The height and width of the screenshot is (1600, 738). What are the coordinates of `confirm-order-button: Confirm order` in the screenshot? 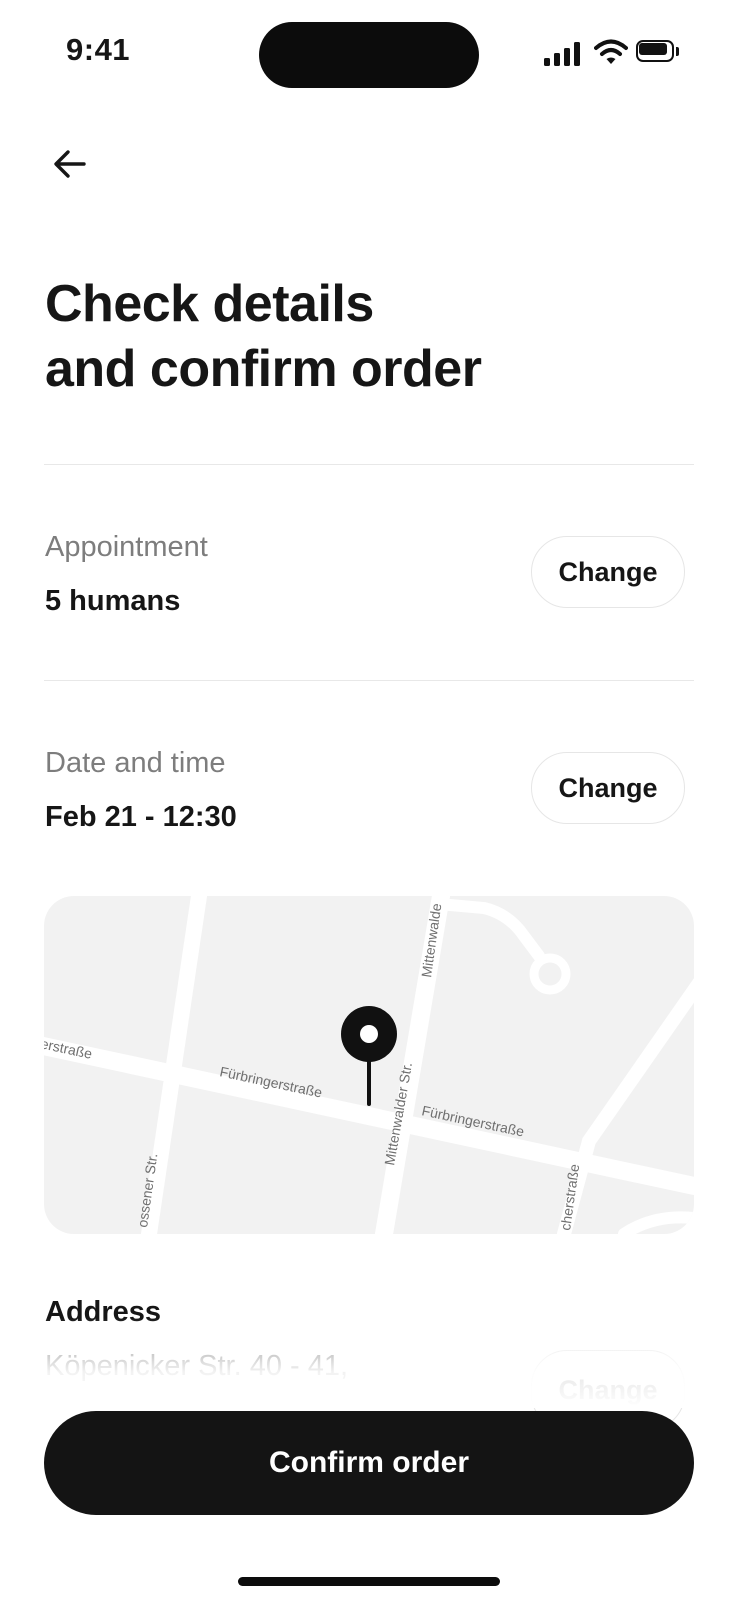 It's located at (369, 1463).